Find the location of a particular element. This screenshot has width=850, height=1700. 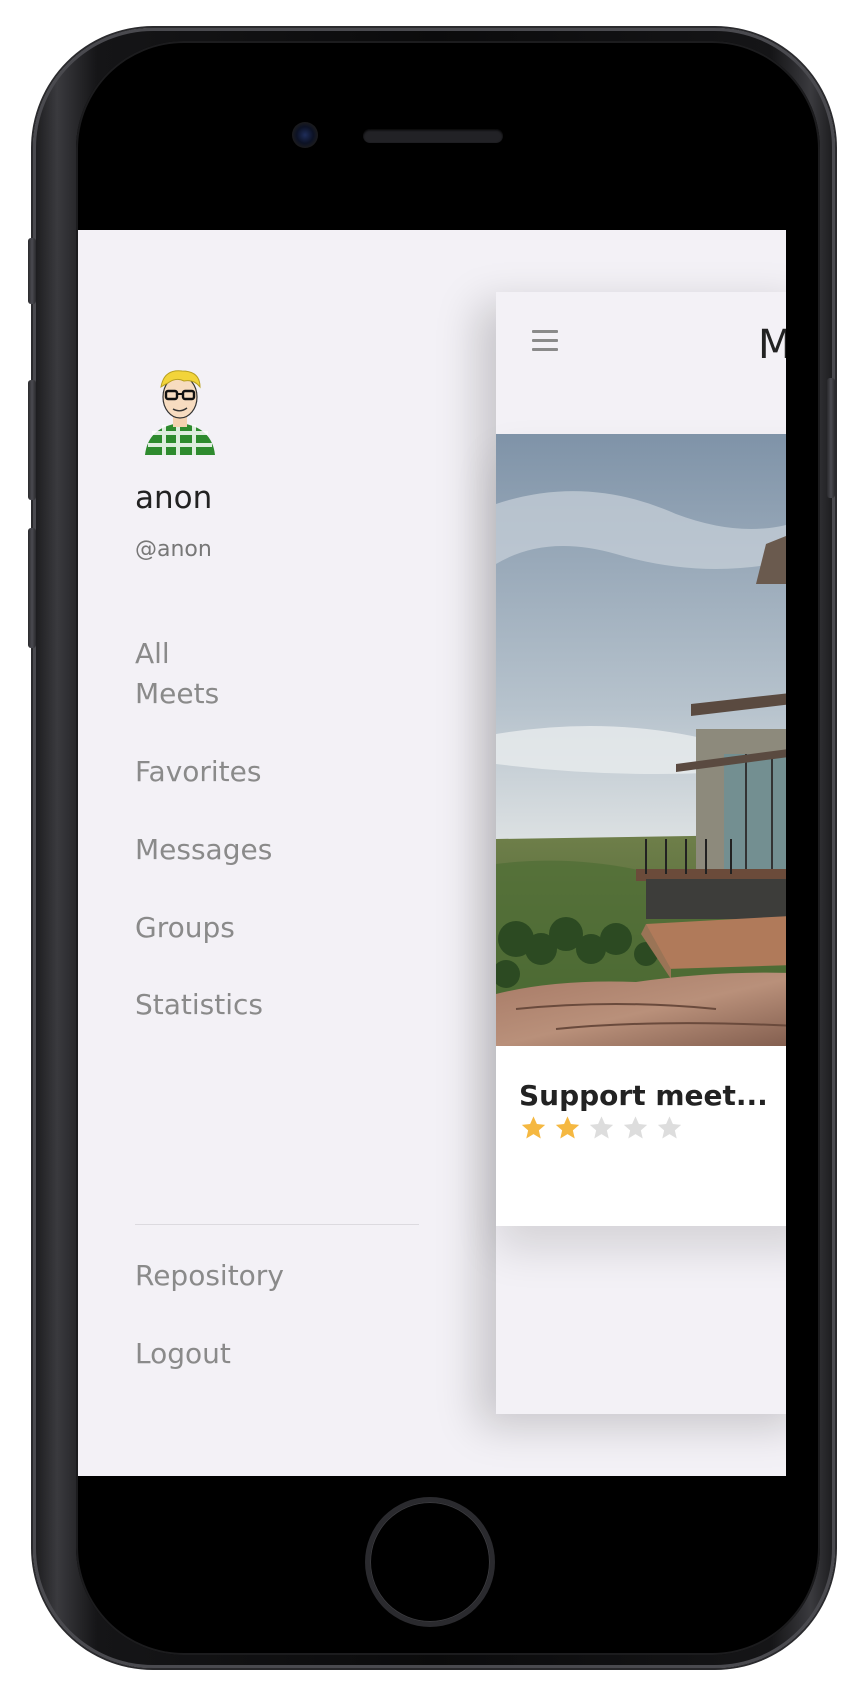

hamburger-menu-icon is located at coordinates (545, 341).